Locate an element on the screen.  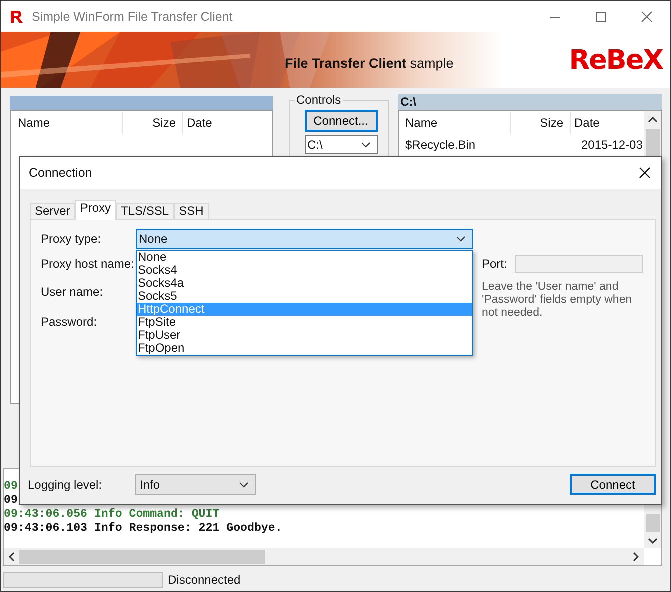
scrollbar is located at coordinates (324, 556).